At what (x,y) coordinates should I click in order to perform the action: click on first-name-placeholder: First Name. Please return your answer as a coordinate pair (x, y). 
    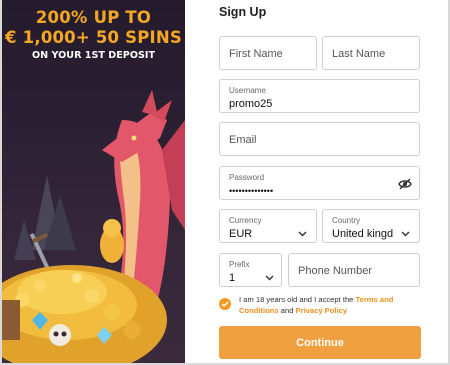
    Looking at the image, I should click on (256, 54).